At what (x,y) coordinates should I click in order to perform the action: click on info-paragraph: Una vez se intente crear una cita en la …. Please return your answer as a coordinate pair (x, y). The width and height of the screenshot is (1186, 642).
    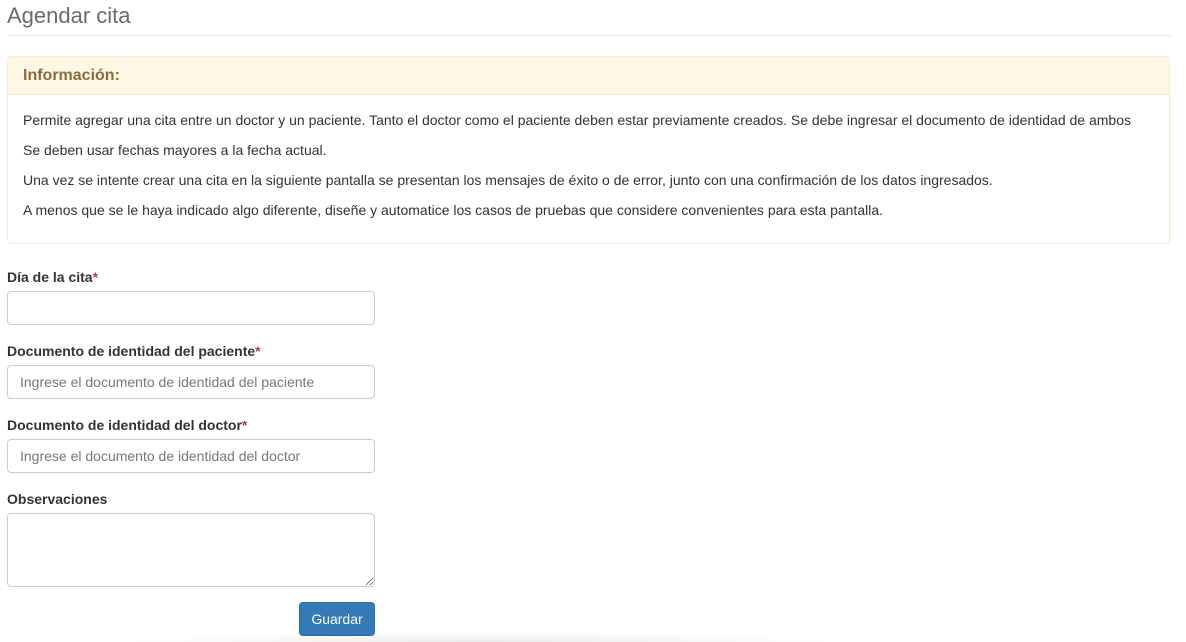
    Looking at the image, I should click on (508, 180).